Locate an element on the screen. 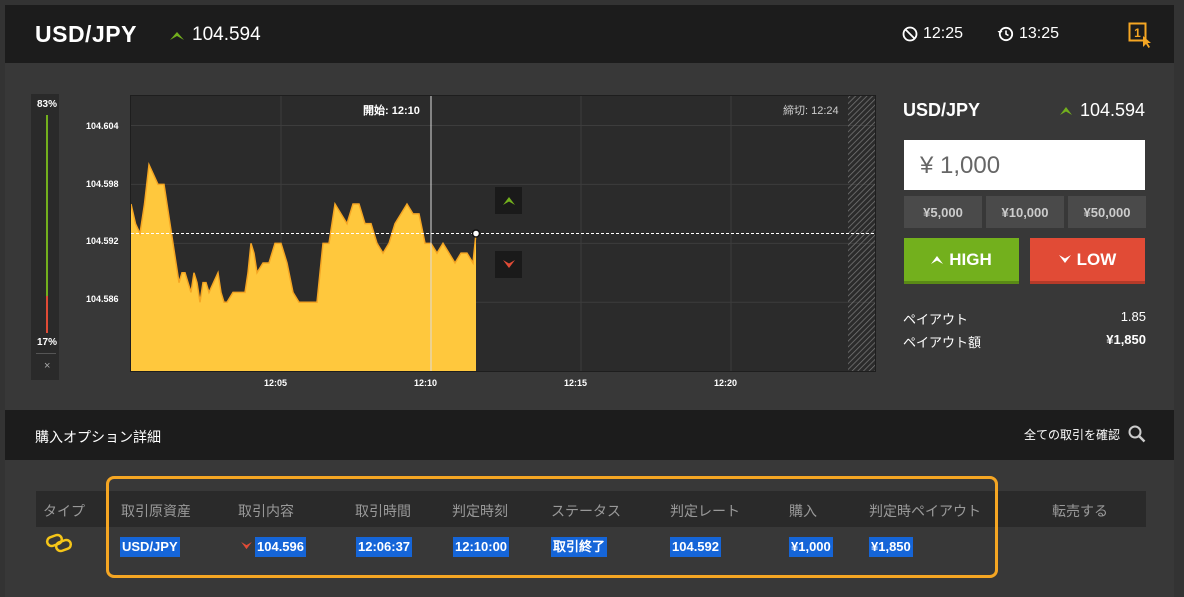  details-title: 購入オプション詳細 is located at coordinates (98, 437).